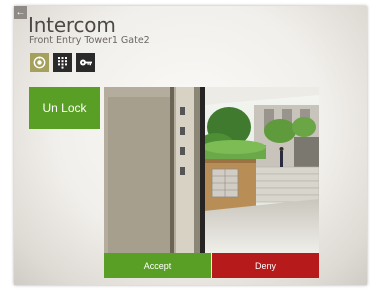 The image size is (382, 293). I want to click on back-button: ←, so click(20, 12).